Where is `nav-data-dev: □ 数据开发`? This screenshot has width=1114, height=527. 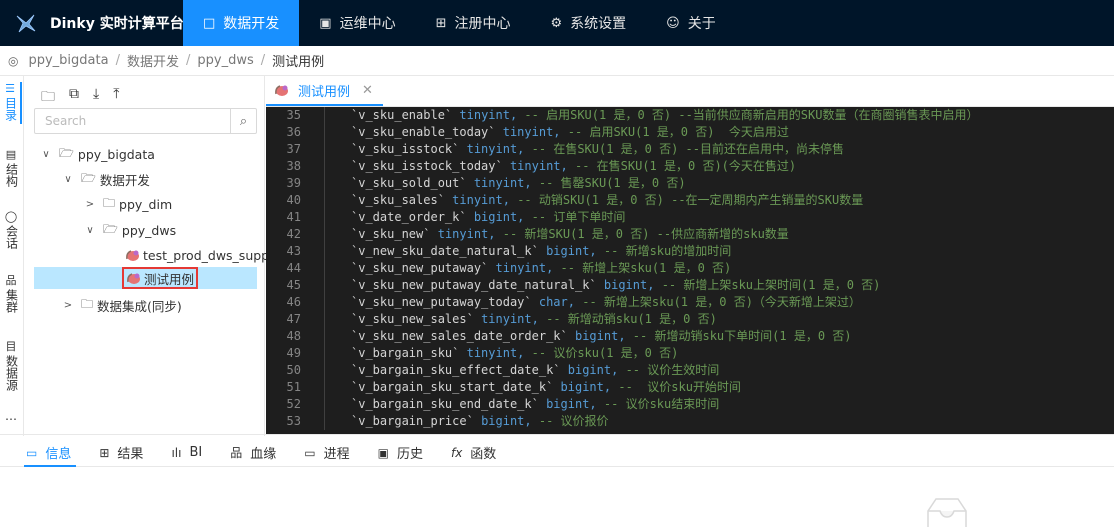
nav-data-dev: □ 数据开发 is located at coordinates (241, 23).